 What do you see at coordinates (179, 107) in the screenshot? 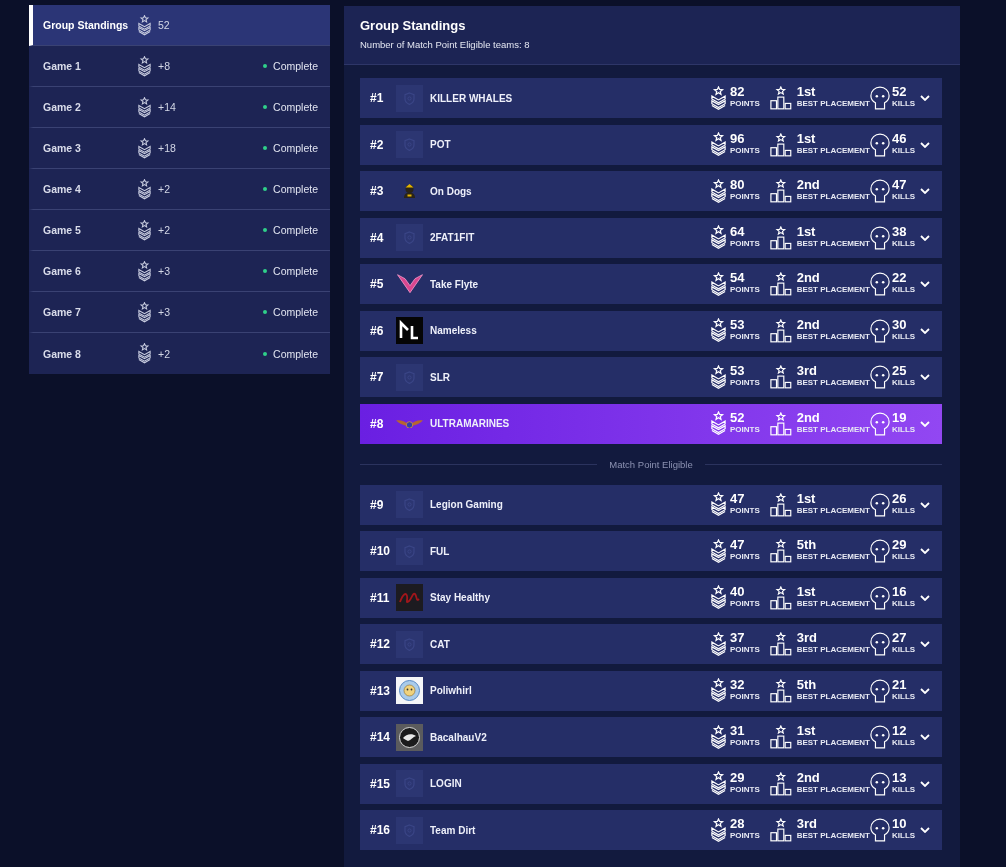
I see `sidebar-item: Game 2 +14 Complete` at bounding box center [179, 107].